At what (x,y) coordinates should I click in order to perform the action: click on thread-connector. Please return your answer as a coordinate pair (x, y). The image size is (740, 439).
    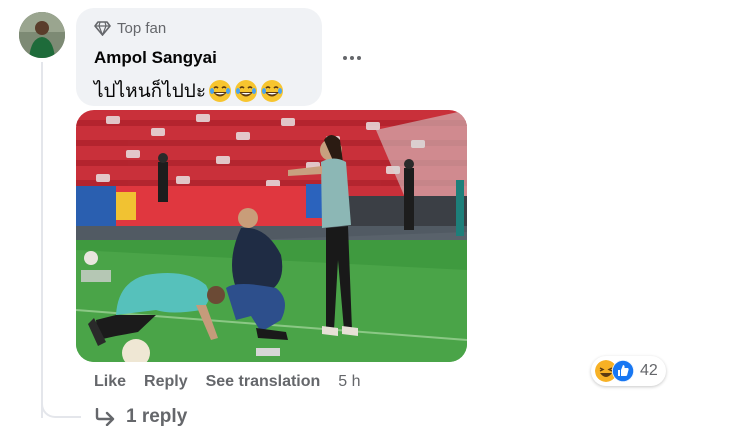
    Looking at the image, I should click on (61, 405).